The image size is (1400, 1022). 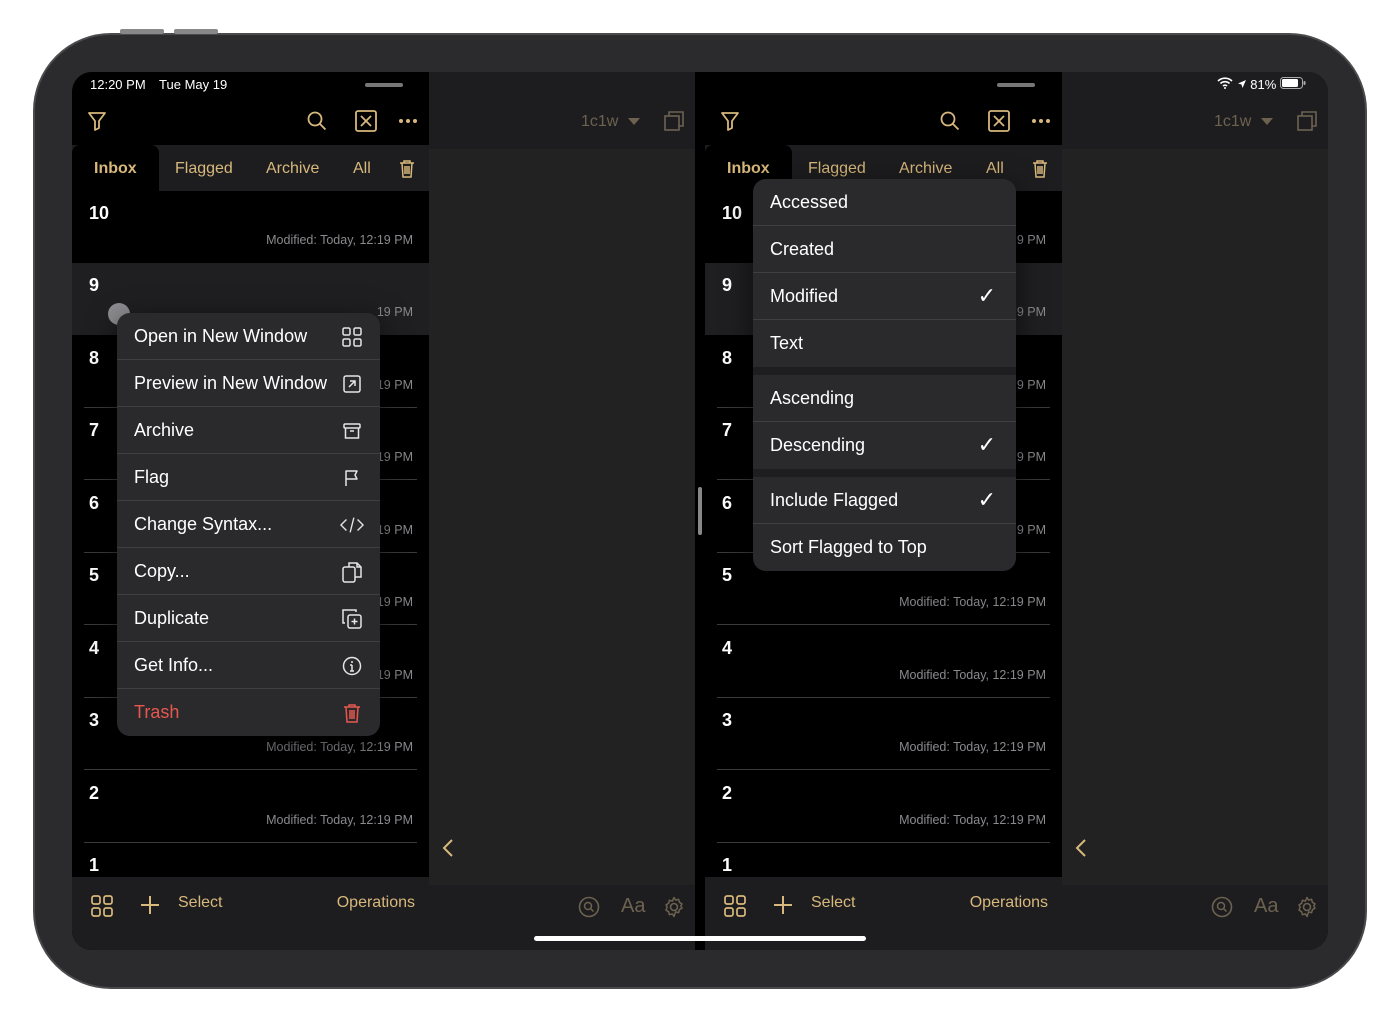 I want to click on tab-all: All, so click(x=362, y=168).